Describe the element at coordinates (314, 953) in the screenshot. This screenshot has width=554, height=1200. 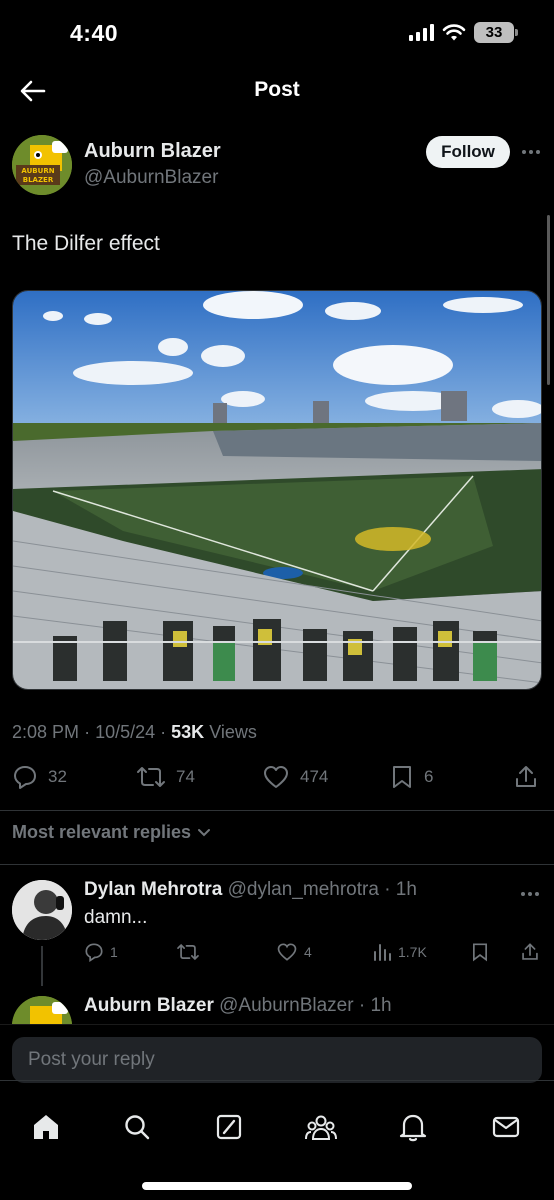
I see `reply-action-bar: 1 4 1.7K` at that location.